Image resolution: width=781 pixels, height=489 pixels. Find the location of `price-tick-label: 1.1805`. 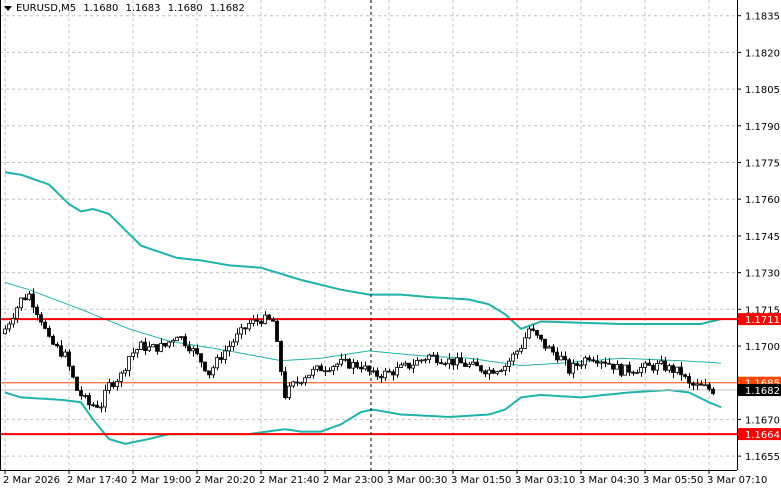

price-tick-label: 1.1805 is located at coordinates (762, 90).